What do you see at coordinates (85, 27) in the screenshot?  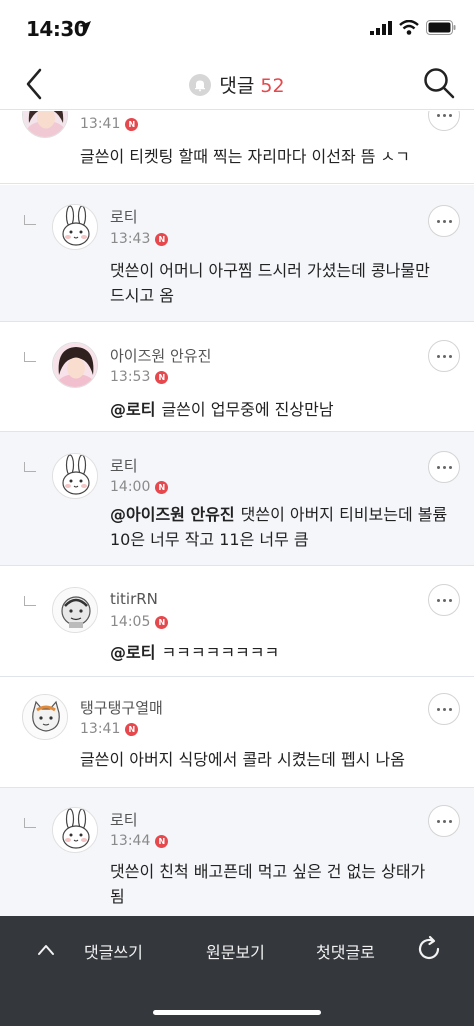 I see `location-arrow-icon` at bounding box center [85, 27].